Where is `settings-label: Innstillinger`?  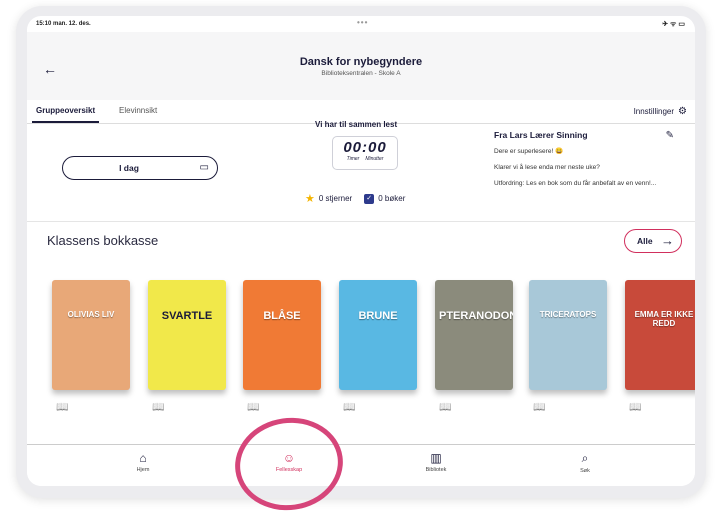 settings-label: Innstillinger is located at coordinates (654, 111).